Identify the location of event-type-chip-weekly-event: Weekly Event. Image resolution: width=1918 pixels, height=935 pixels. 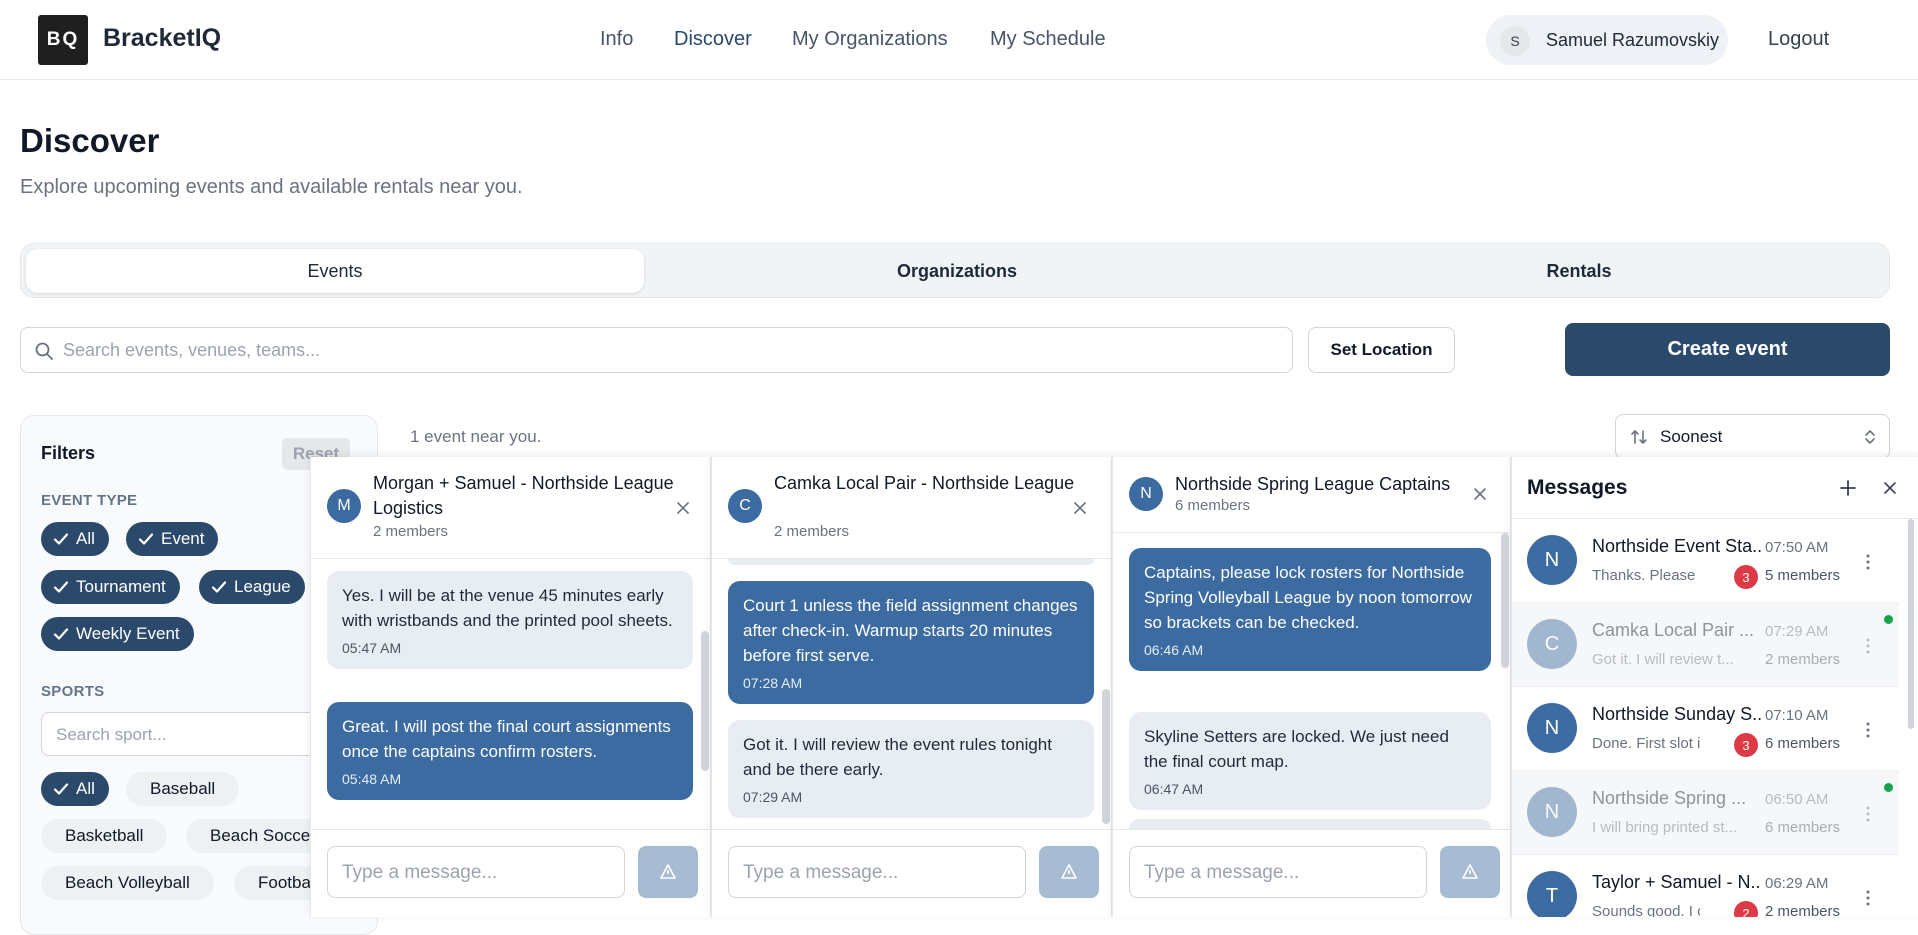
(117, 634).